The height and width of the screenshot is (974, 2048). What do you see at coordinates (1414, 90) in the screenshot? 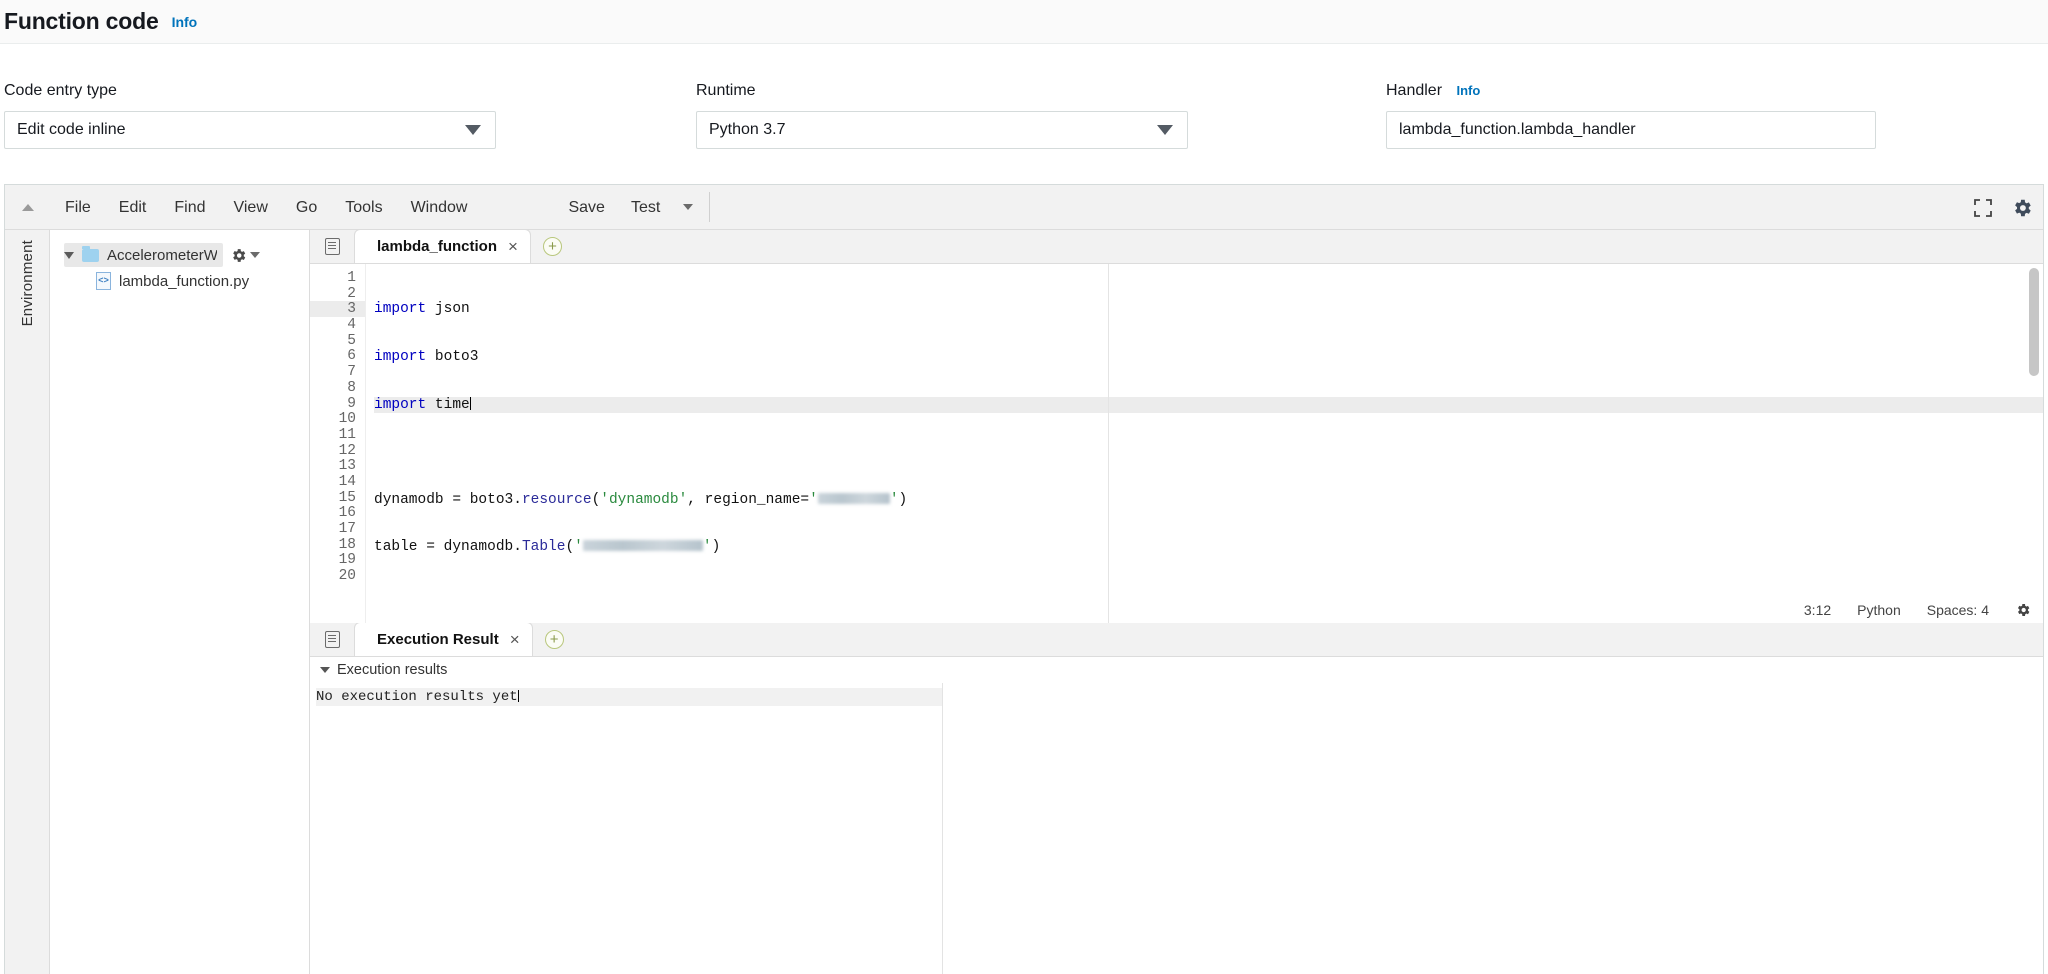
I see `handler-label-text: Handler` at bounding box center [1414, 90].